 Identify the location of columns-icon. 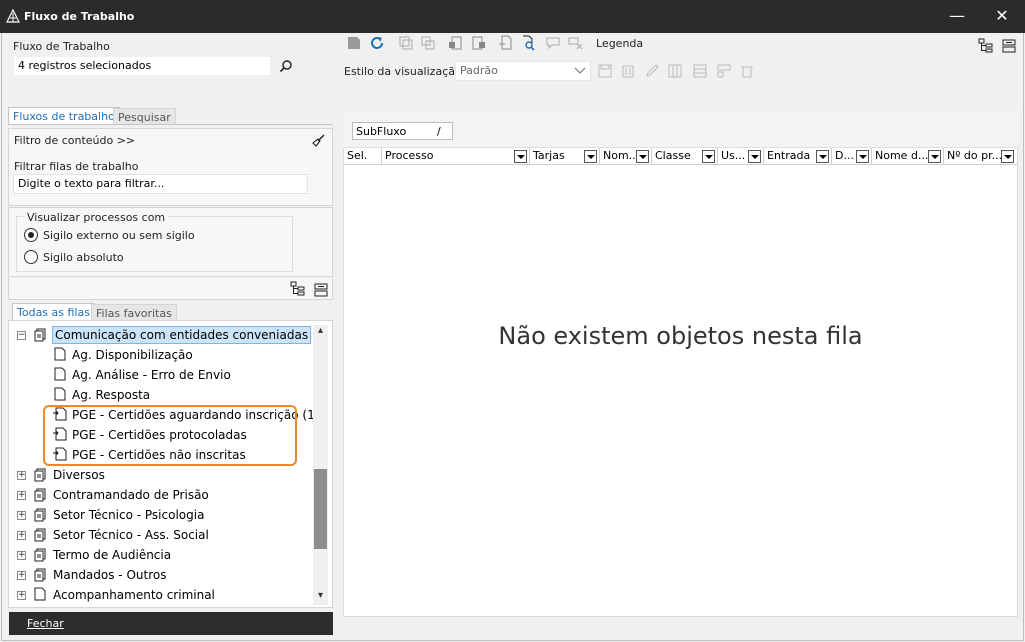
(675, 71).